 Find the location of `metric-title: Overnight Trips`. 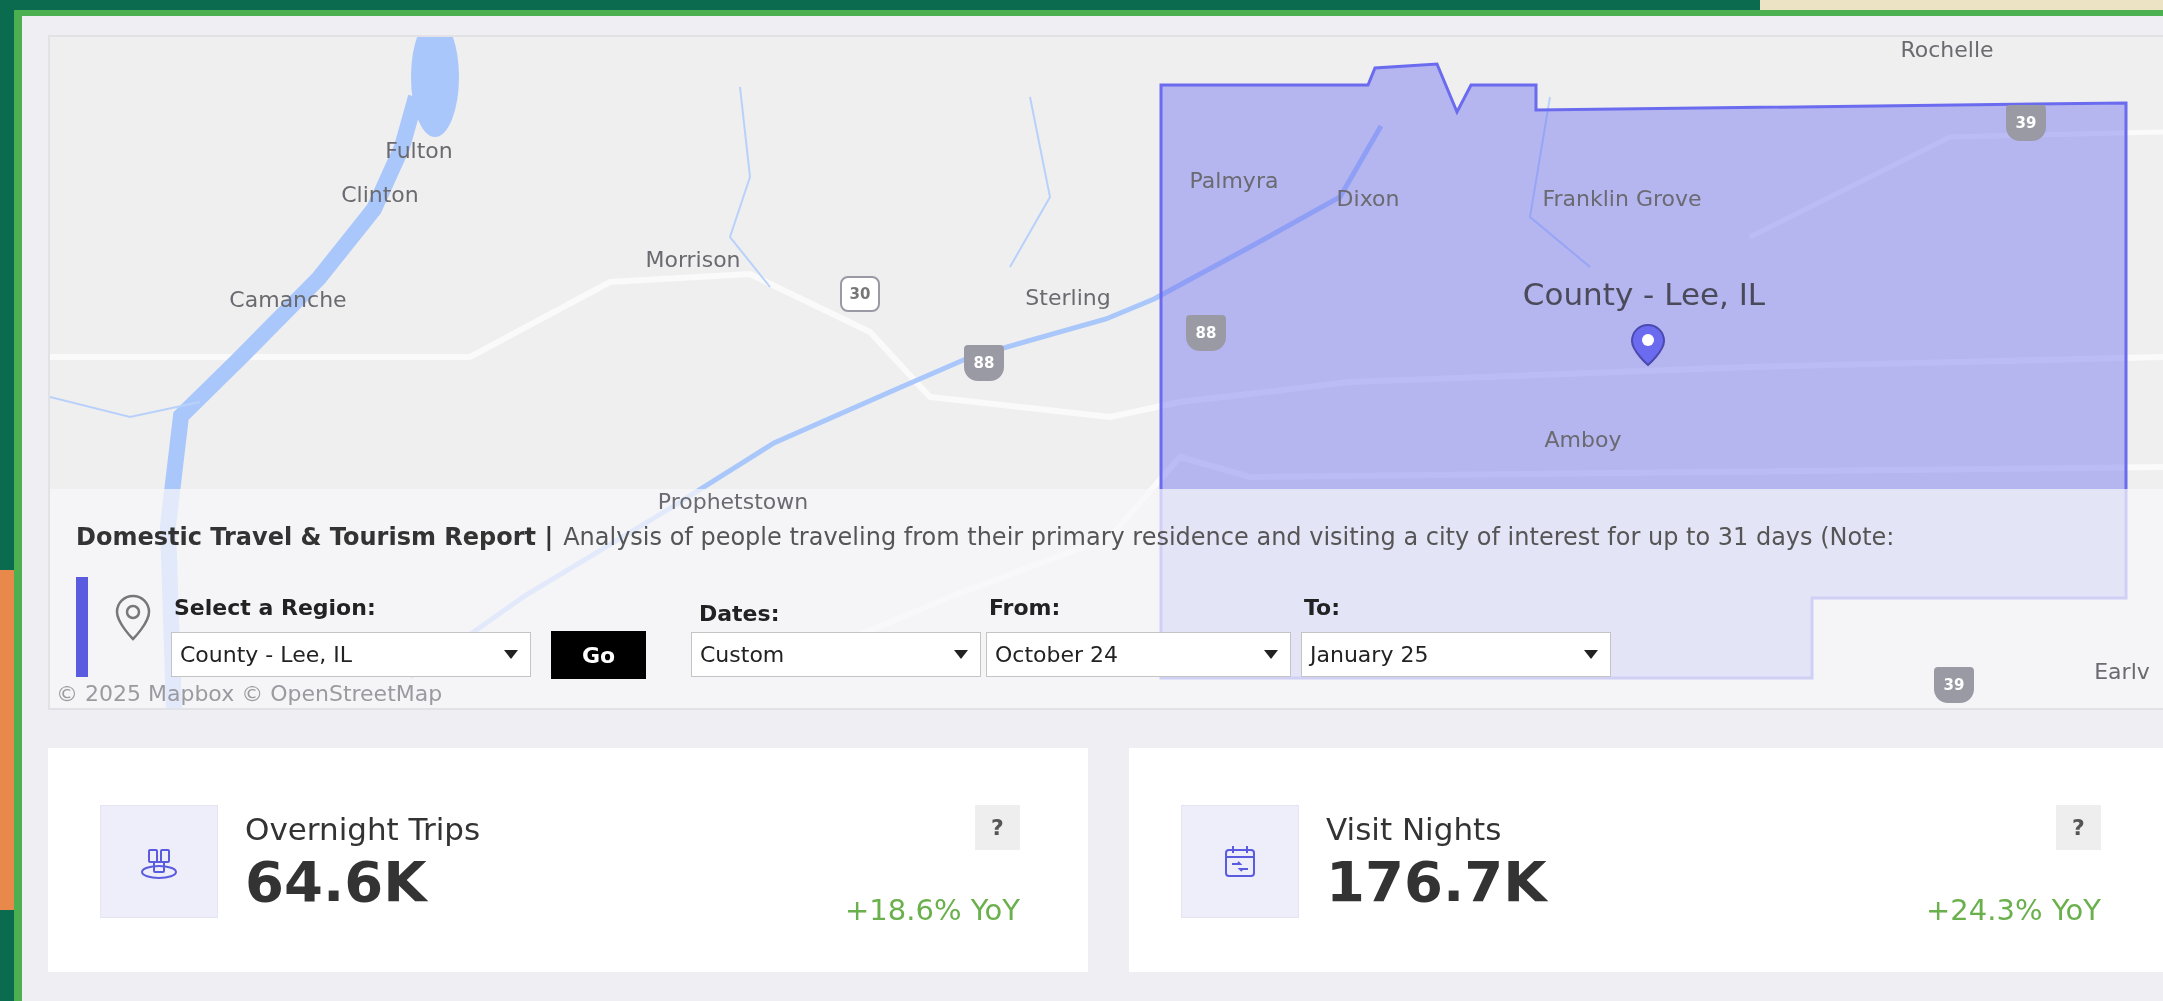

metric-title: Overnight Trips is located at coordinates (363, 829).